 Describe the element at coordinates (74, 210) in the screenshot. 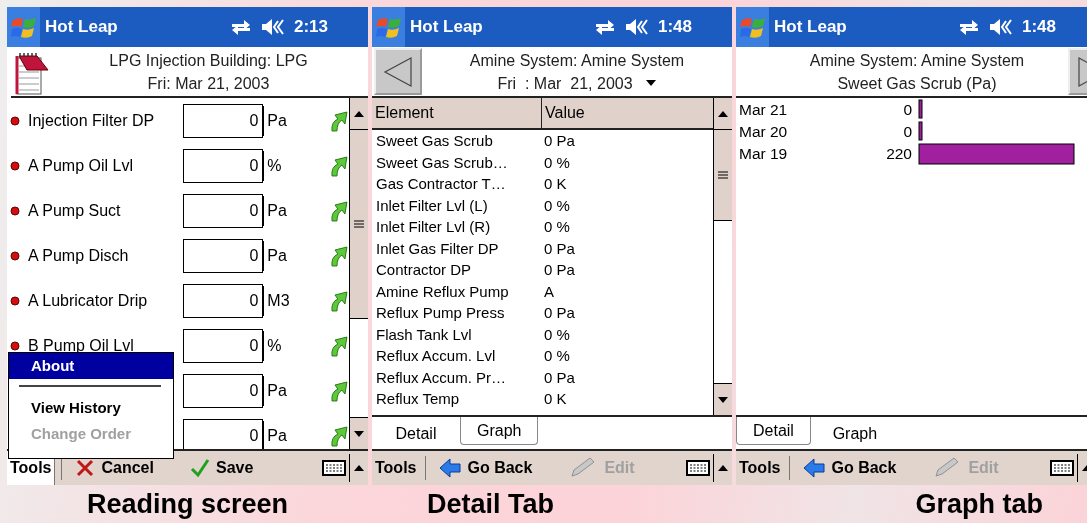

I see `reading-label: A Pump Suct` at that location.